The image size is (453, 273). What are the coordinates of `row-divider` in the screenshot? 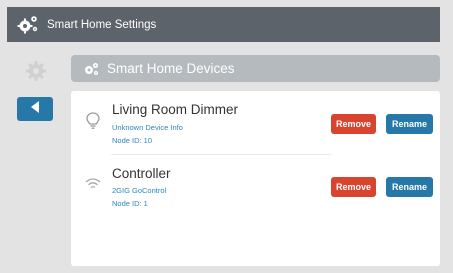 It's located at (221, 154).